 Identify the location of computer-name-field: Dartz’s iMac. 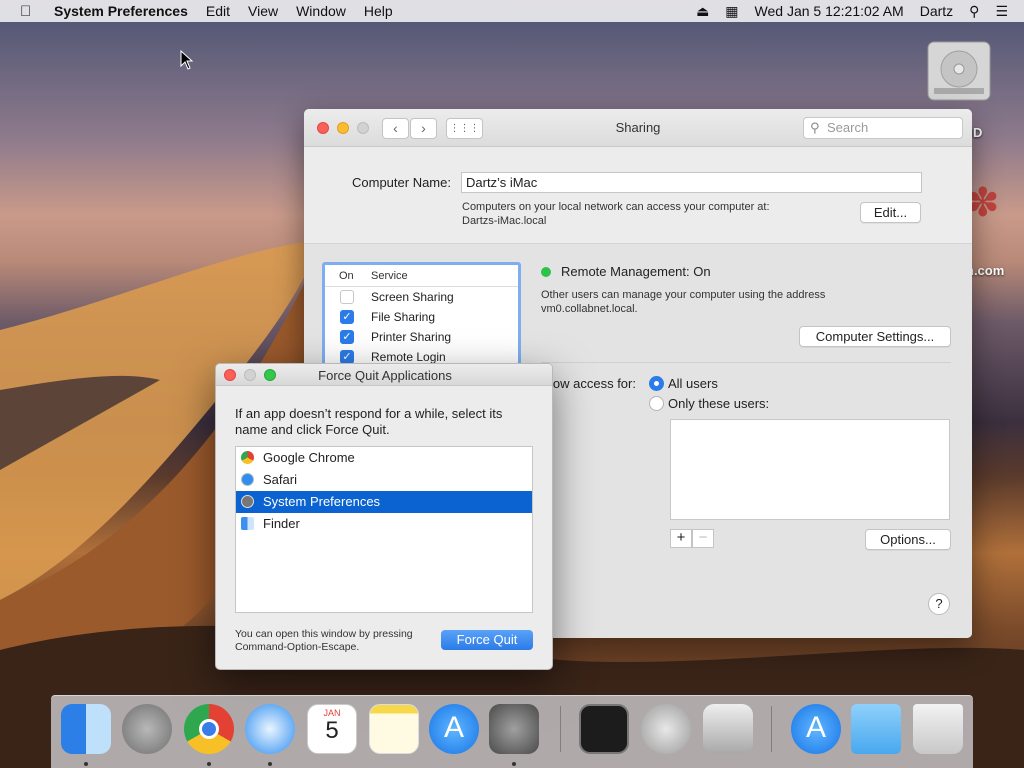
(691, 182).